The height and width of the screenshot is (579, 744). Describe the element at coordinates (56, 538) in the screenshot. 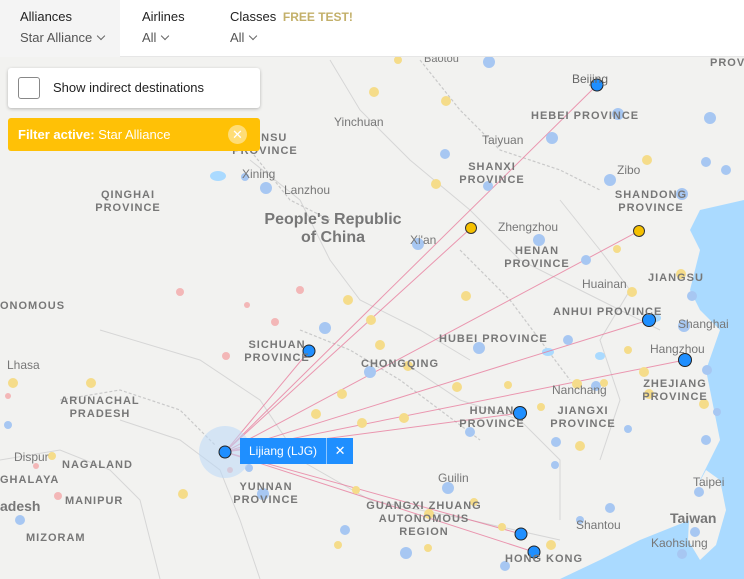

I see `label-mizoram: MIZORAM` at that location.